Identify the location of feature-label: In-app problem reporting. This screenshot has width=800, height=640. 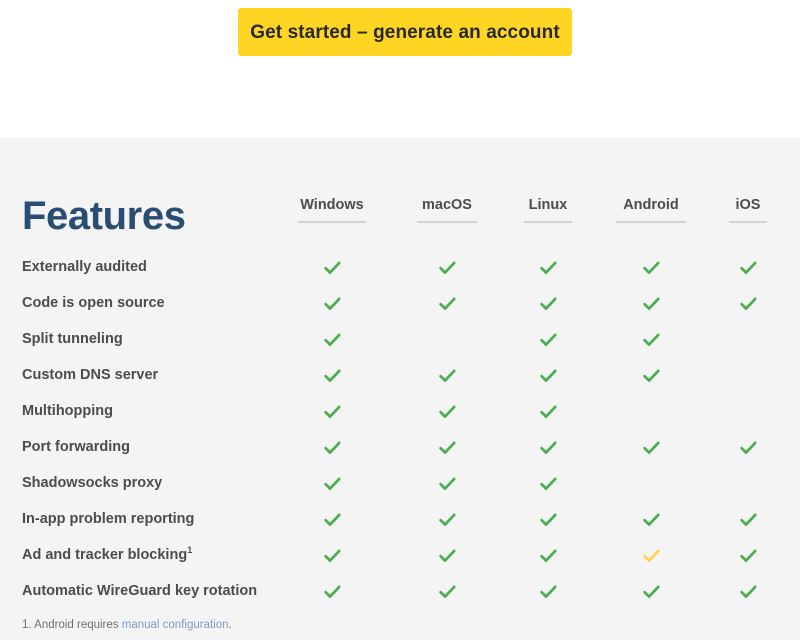
(108, 519).